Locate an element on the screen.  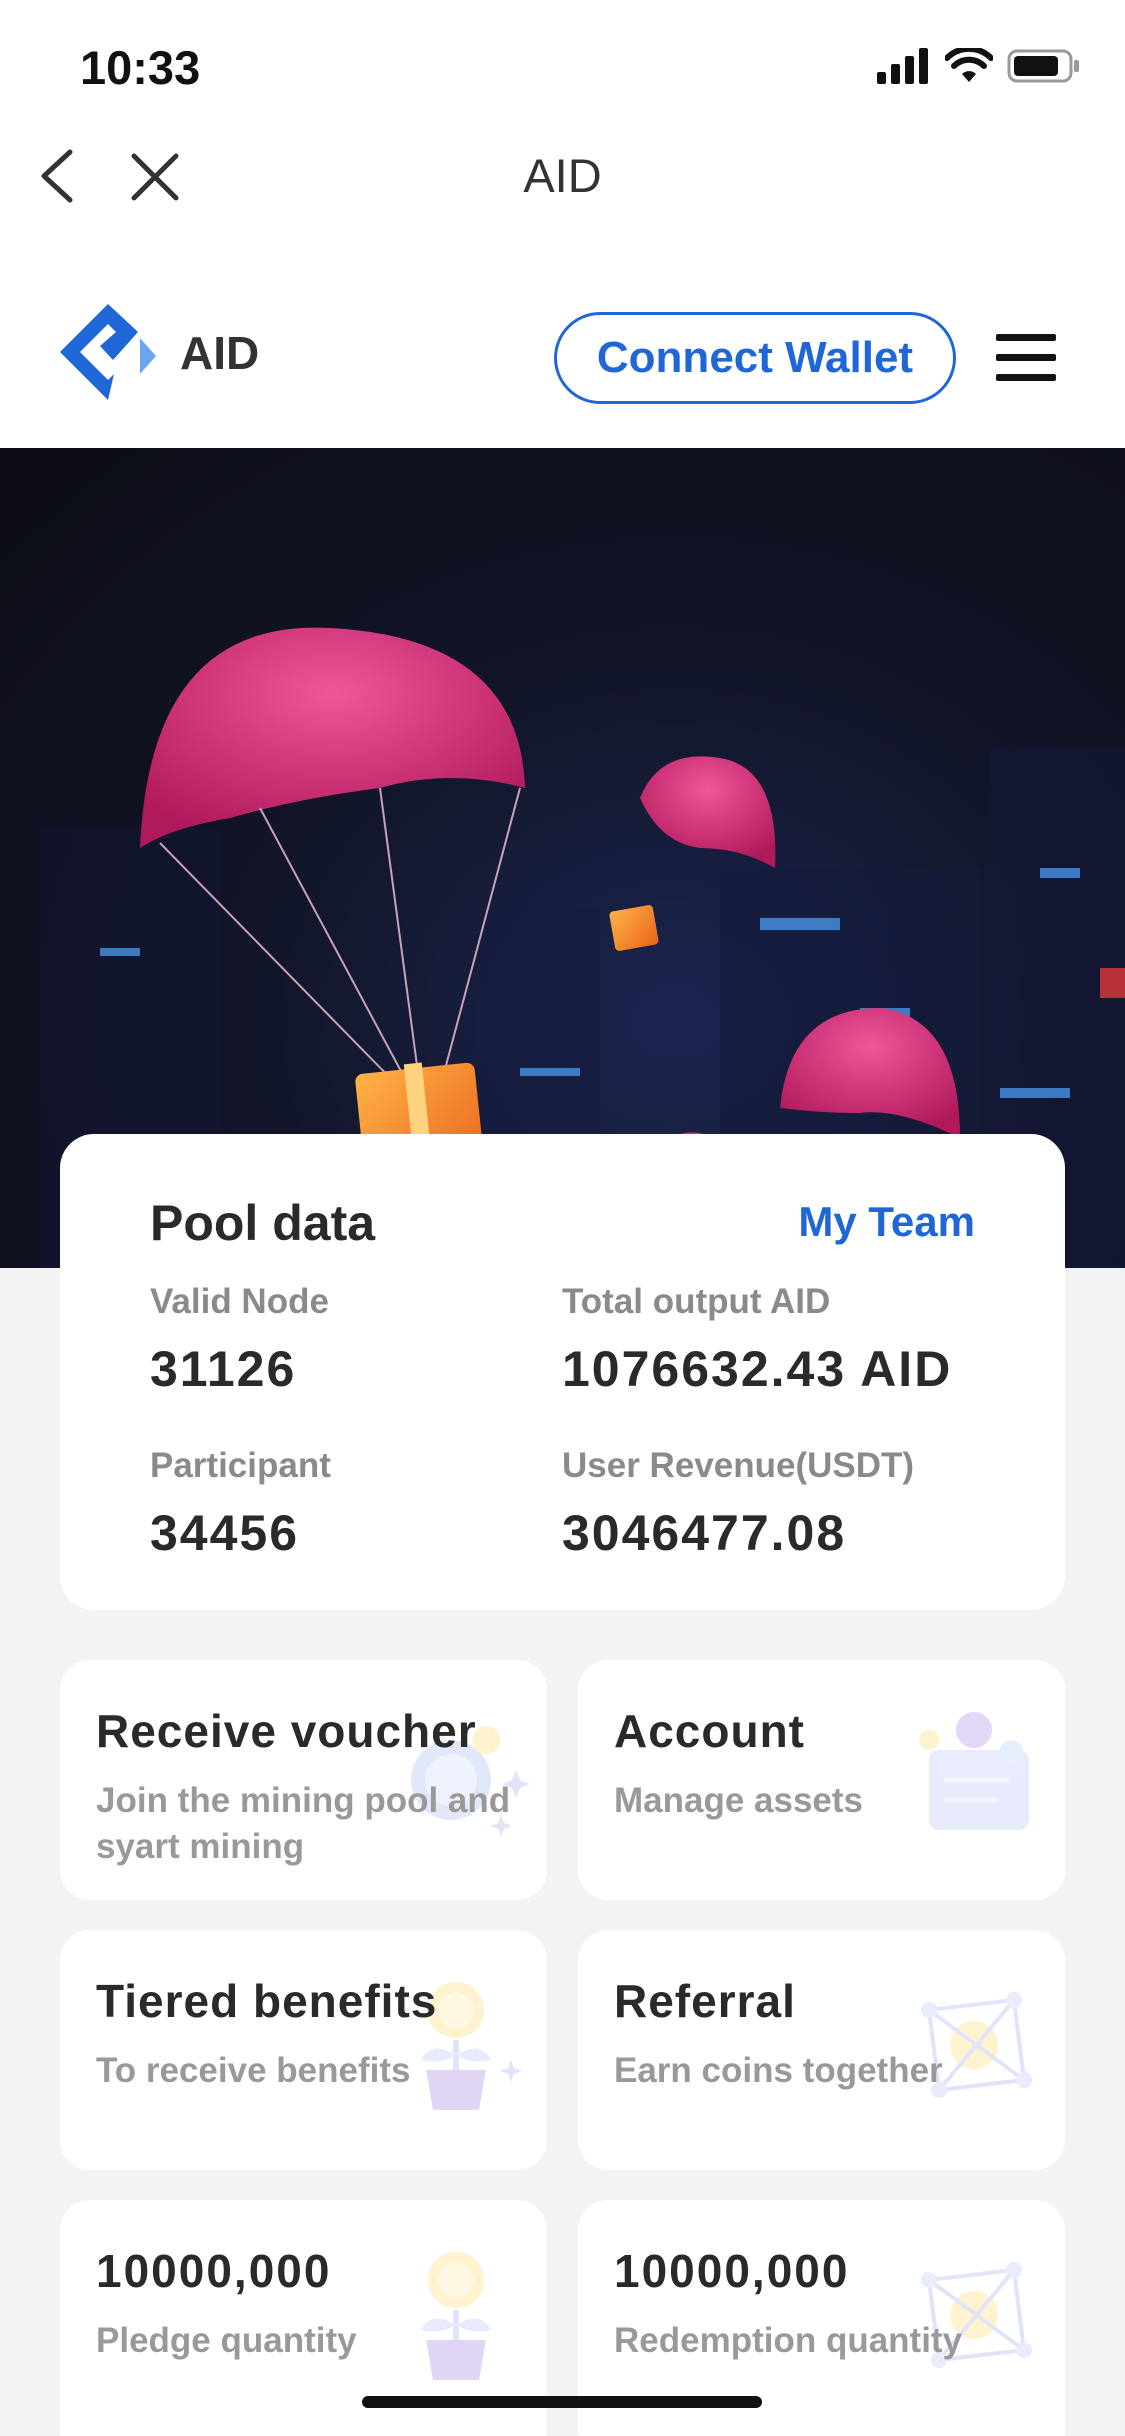
valid-node-value: 31126 is located at coordinates (223, 1369).